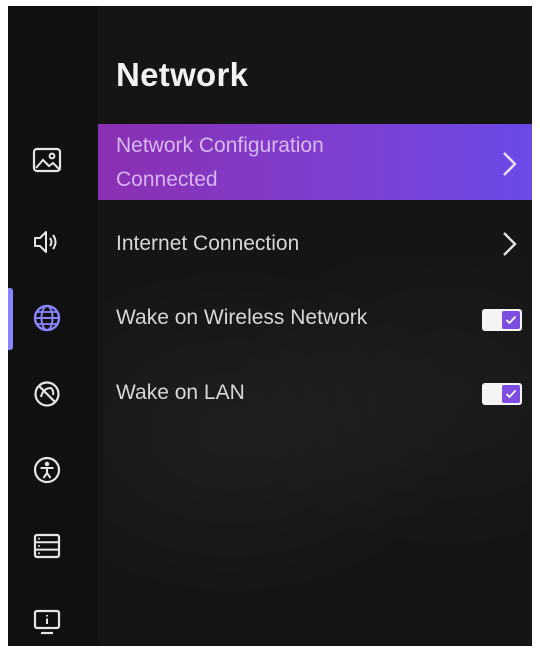 Image resolution: width=540 pixels, height=650 pixels. I want to click on picture-icon, so click(47, 160).